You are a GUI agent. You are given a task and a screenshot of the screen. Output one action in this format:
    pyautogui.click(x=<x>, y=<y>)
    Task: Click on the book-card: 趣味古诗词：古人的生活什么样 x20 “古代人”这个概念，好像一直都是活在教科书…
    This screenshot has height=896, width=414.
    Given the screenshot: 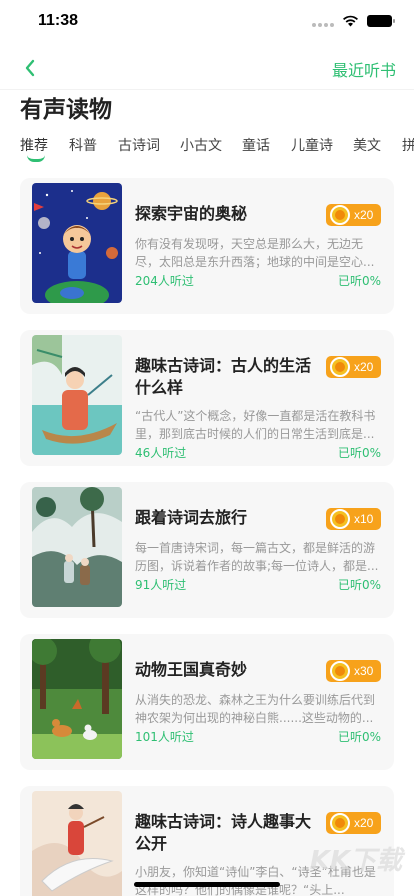 What is the action you would take?
    pyautogui.click(x=207, y=398)
    